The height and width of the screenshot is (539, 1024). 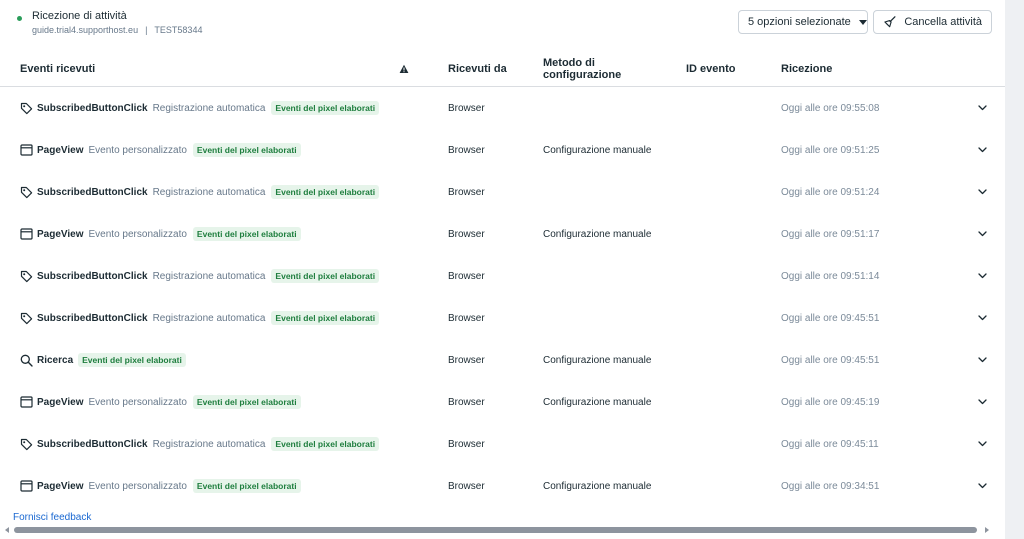 What do you see at coordinates (26, 360) in the screenshot?
I see `search-icon` at bounding box center [26, 360].